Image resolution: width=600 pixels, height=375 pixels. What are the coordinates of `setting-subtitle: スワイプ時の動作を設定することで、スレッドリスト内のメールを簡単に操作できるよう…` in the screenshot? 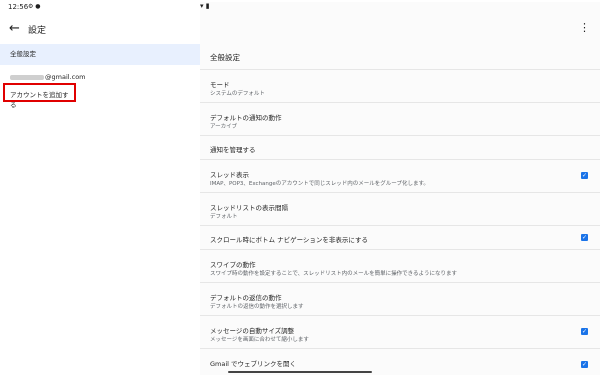 It's located at (334, 274).